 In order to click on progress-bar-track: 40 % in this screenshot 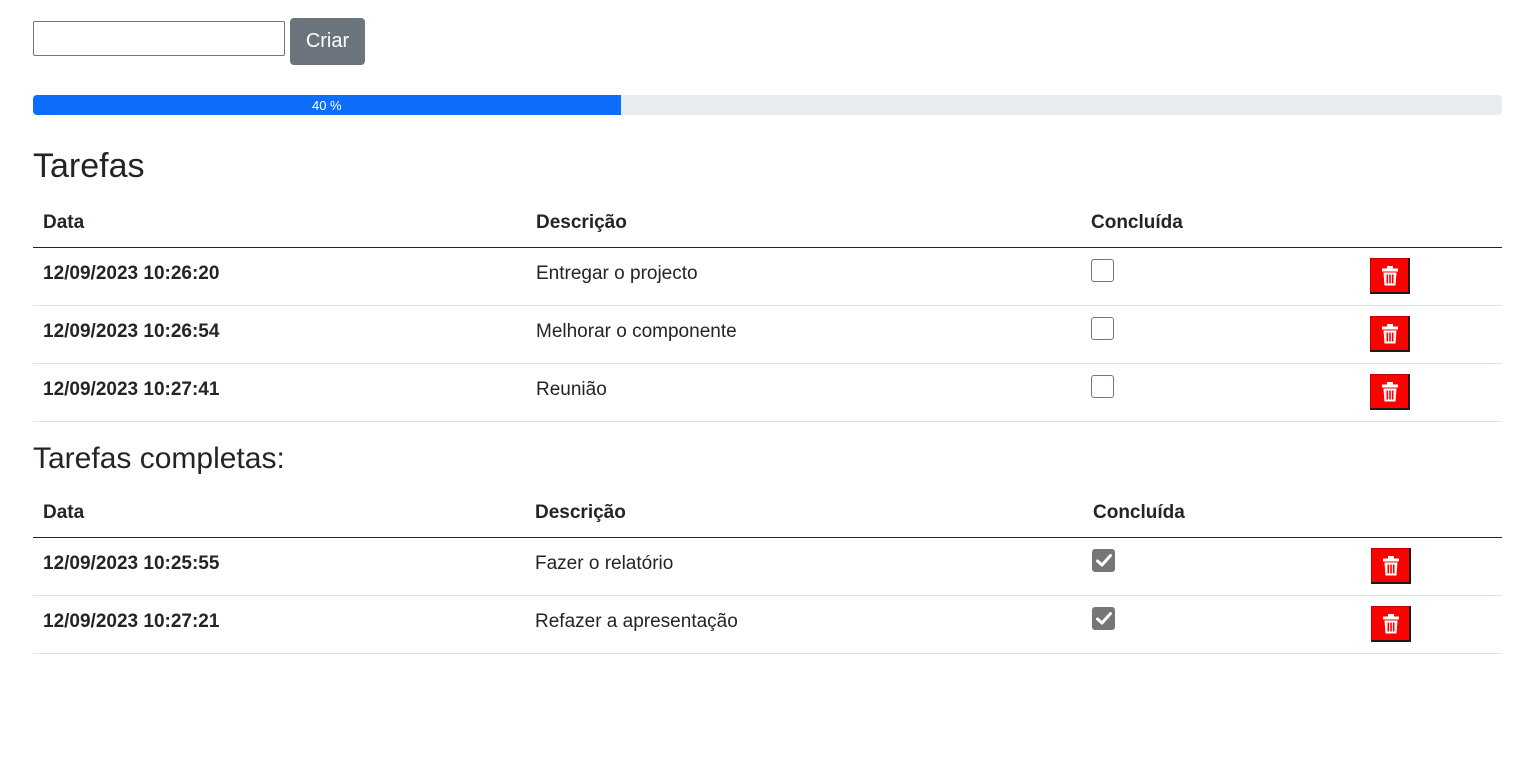, I will do `click(767, 105)`.